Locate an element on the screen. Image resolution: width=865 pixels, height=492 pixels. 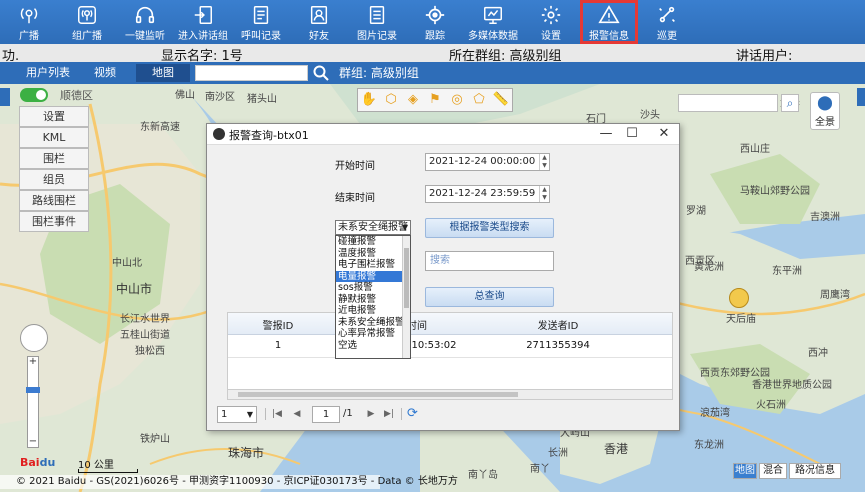
map-toggle-switch is located at coordinates (34, 95).